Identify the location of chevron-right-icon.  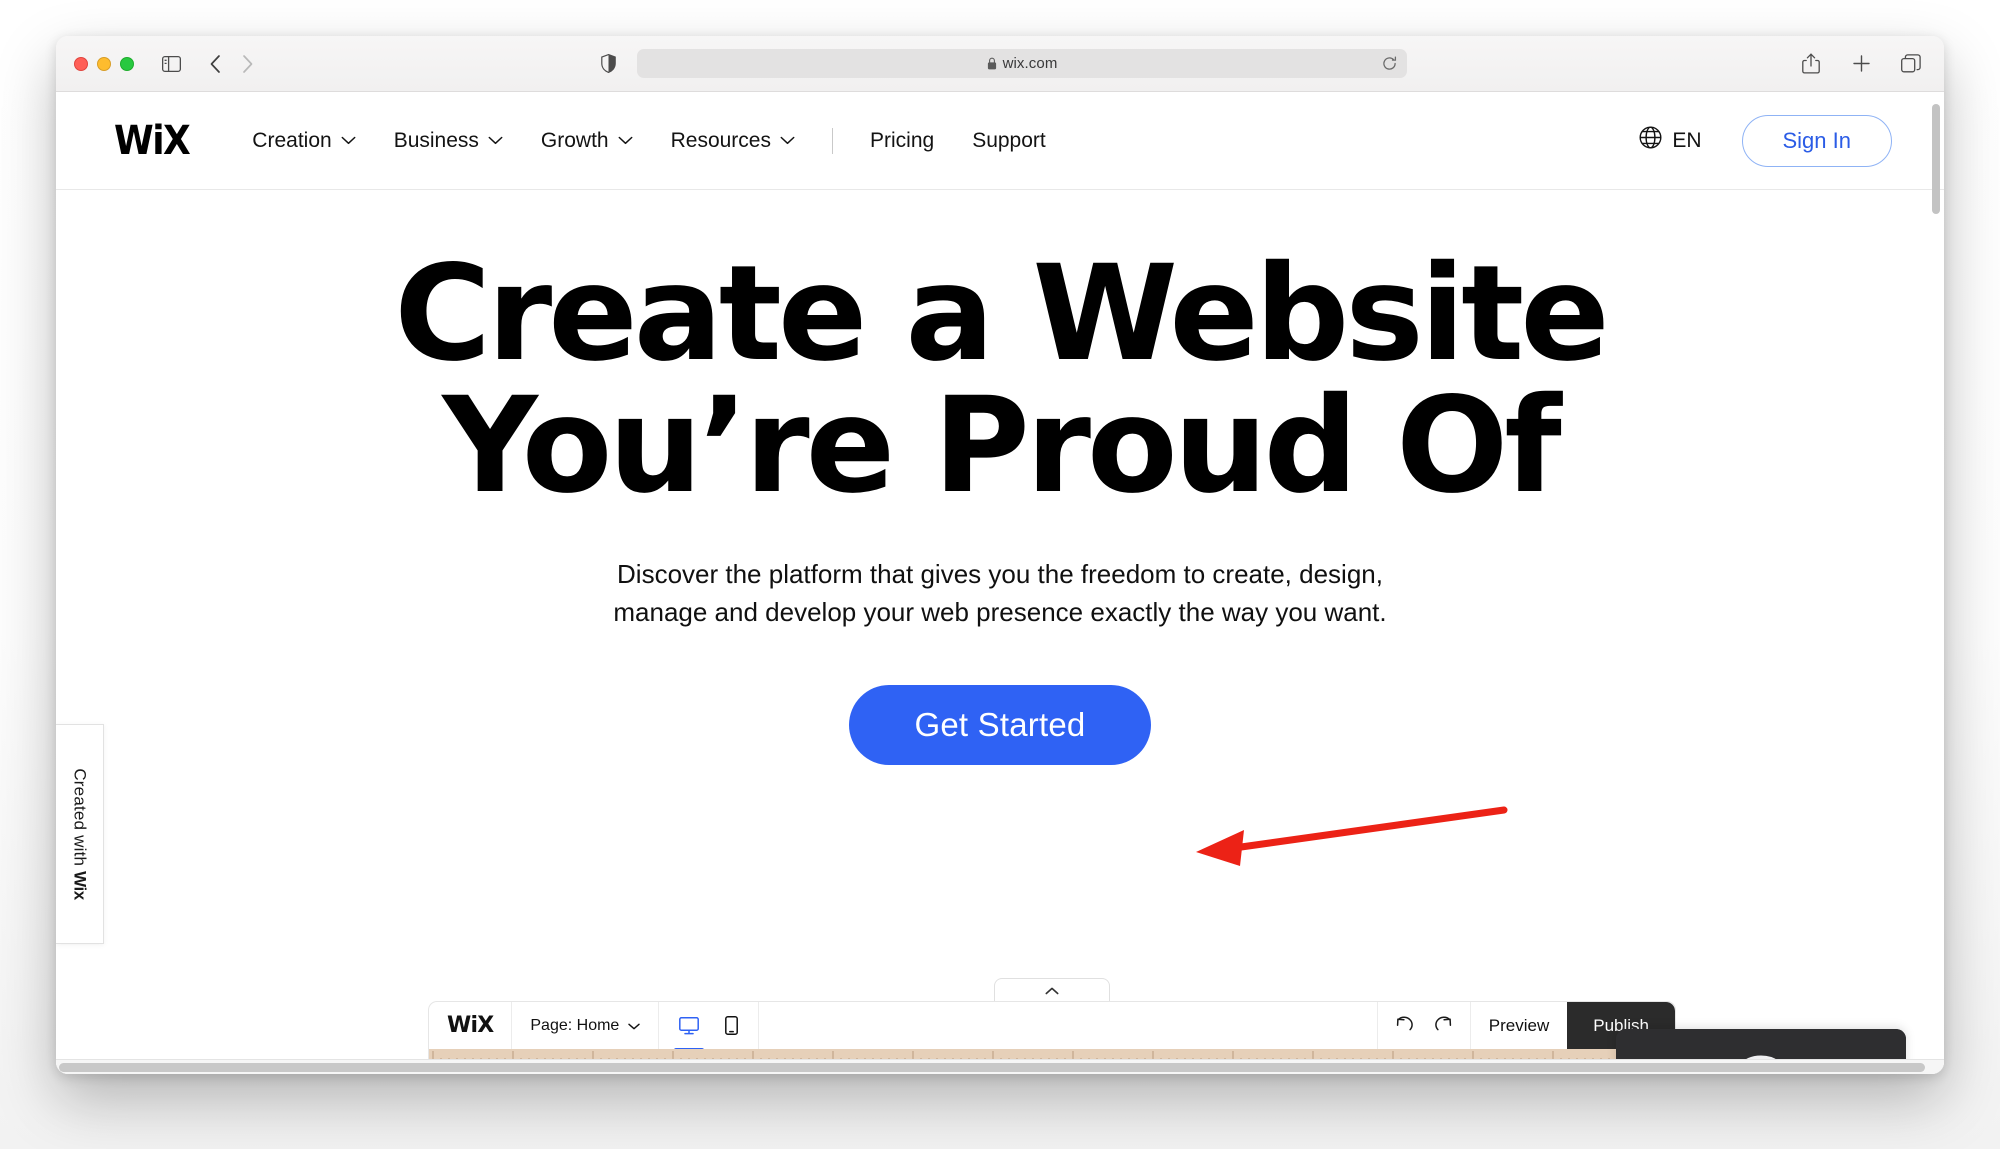
(247, 64).